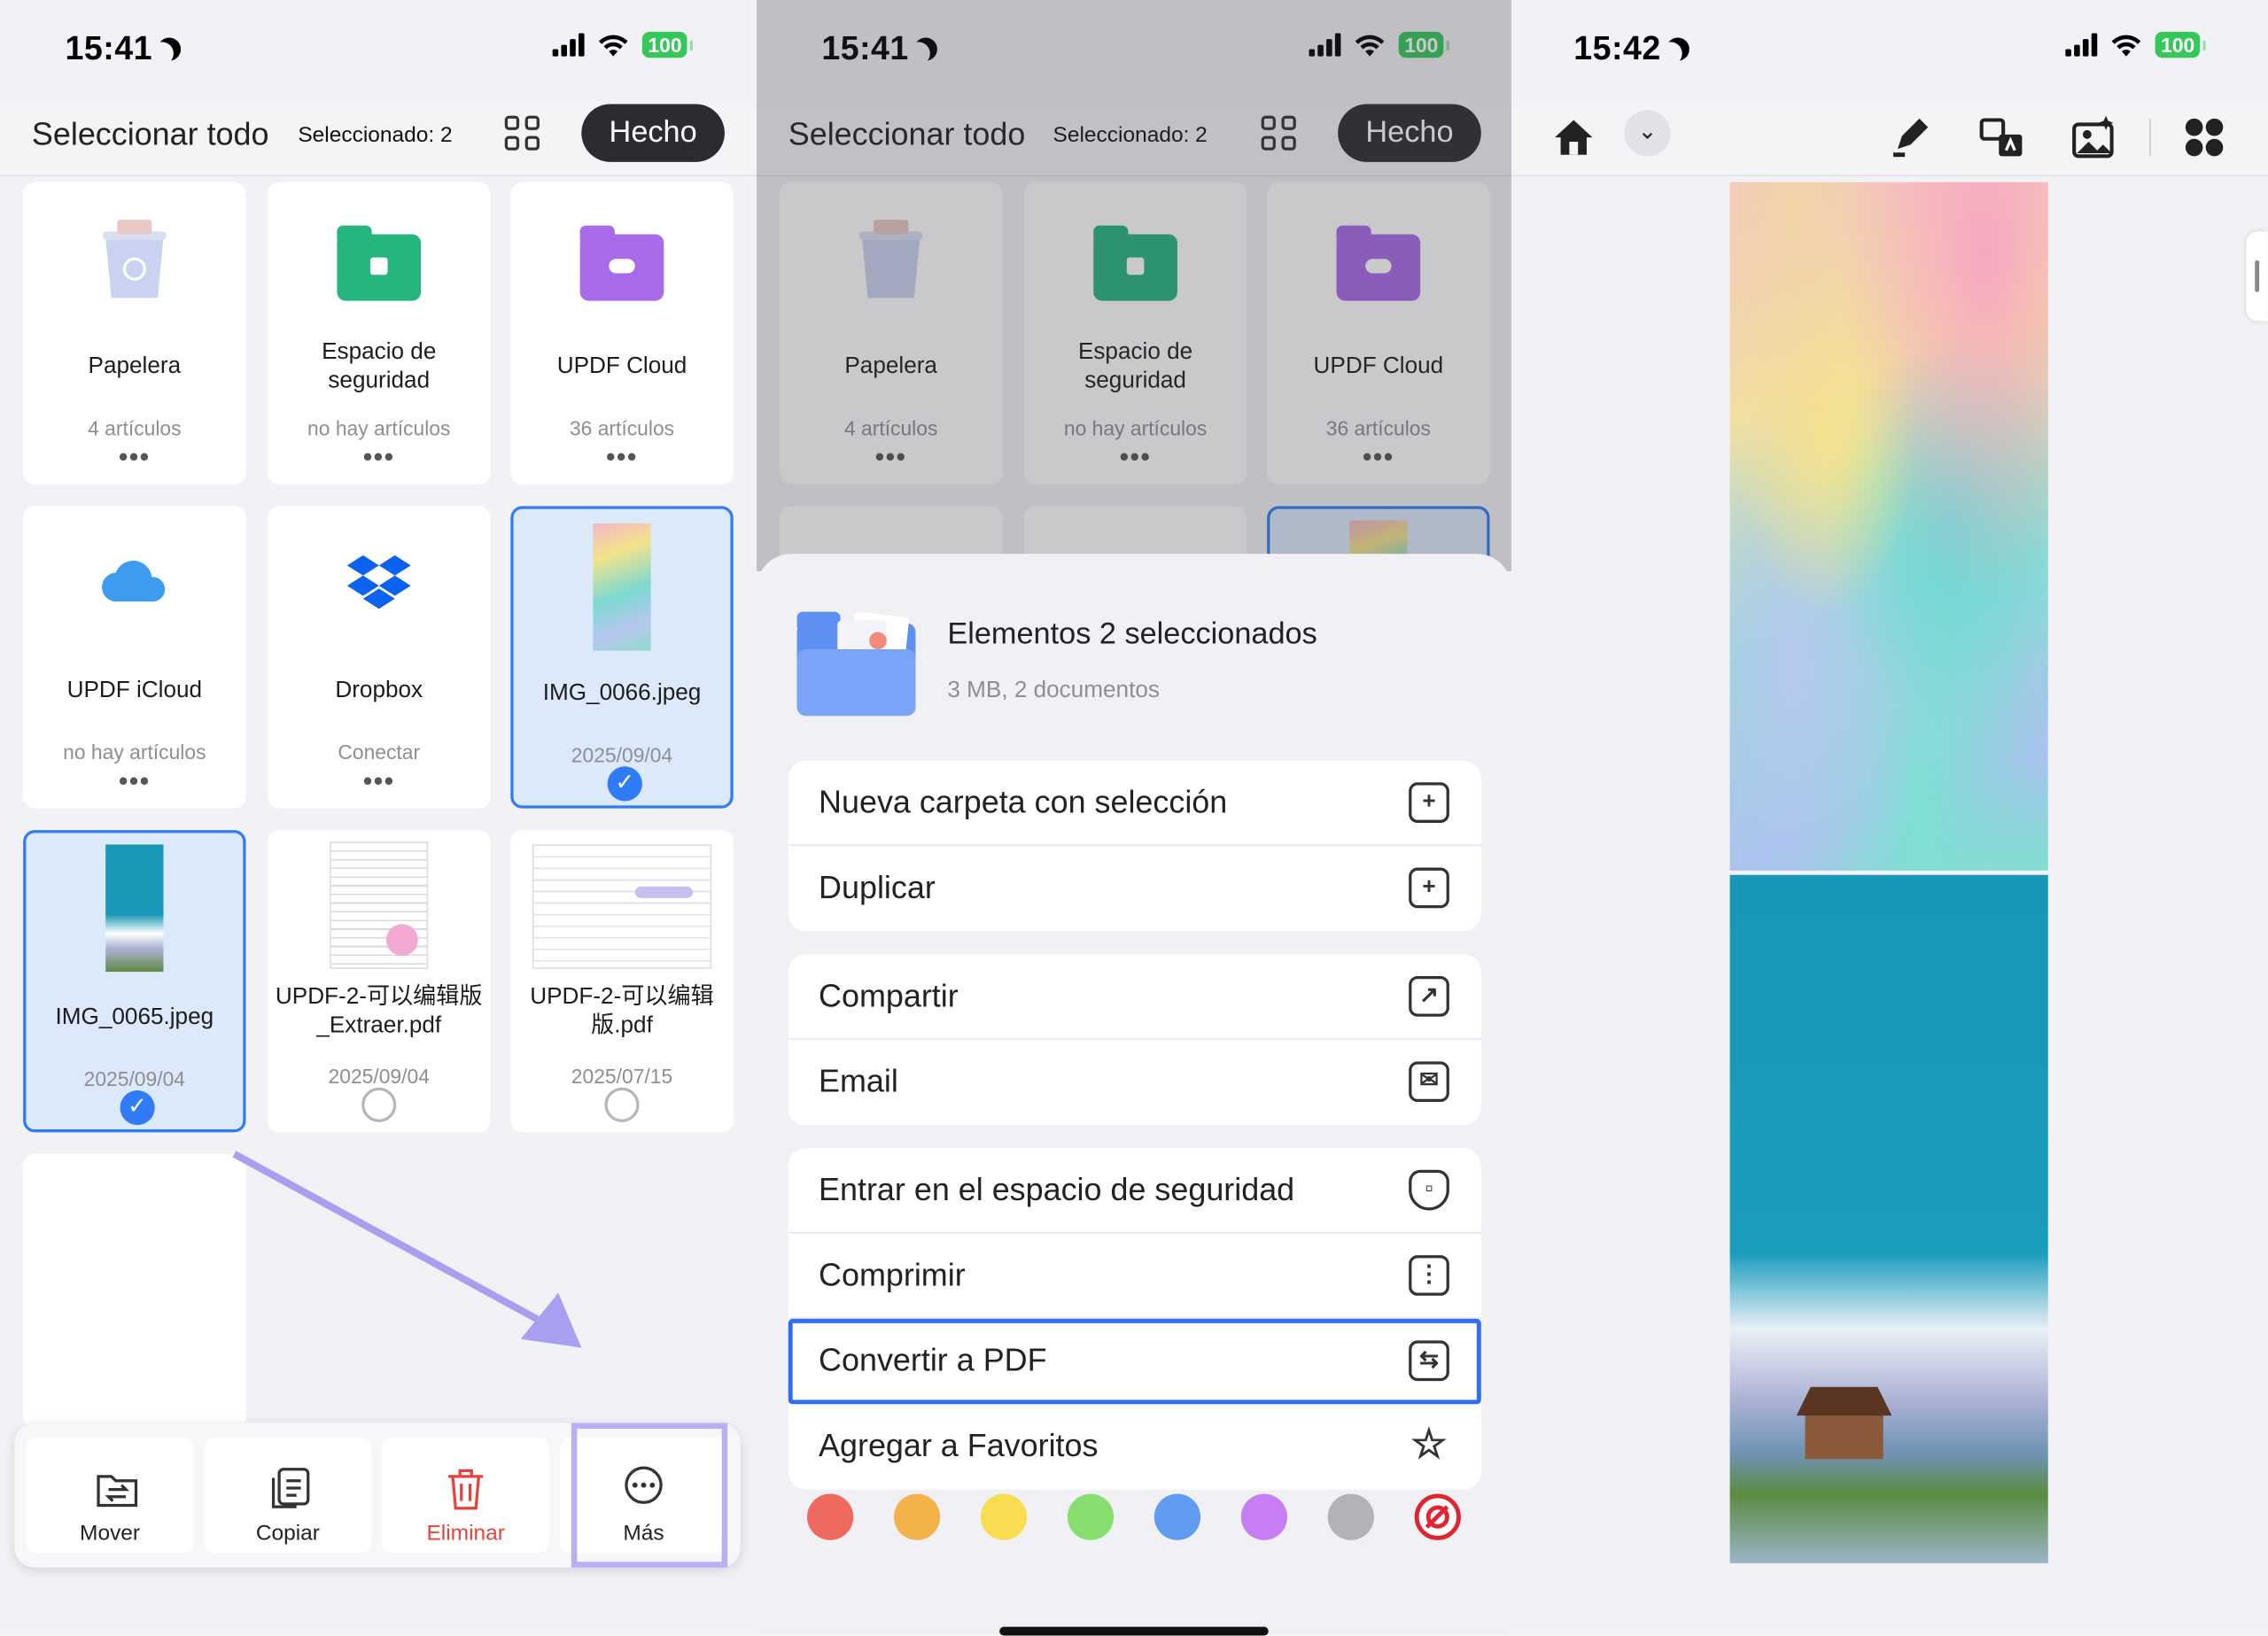 The width and height of the screenshot is (2268, 1636). What do you see at coordinates (1177, 1516) in the screenshot?
I see `tag-color-blue` at bounding box center [1177, 1516].